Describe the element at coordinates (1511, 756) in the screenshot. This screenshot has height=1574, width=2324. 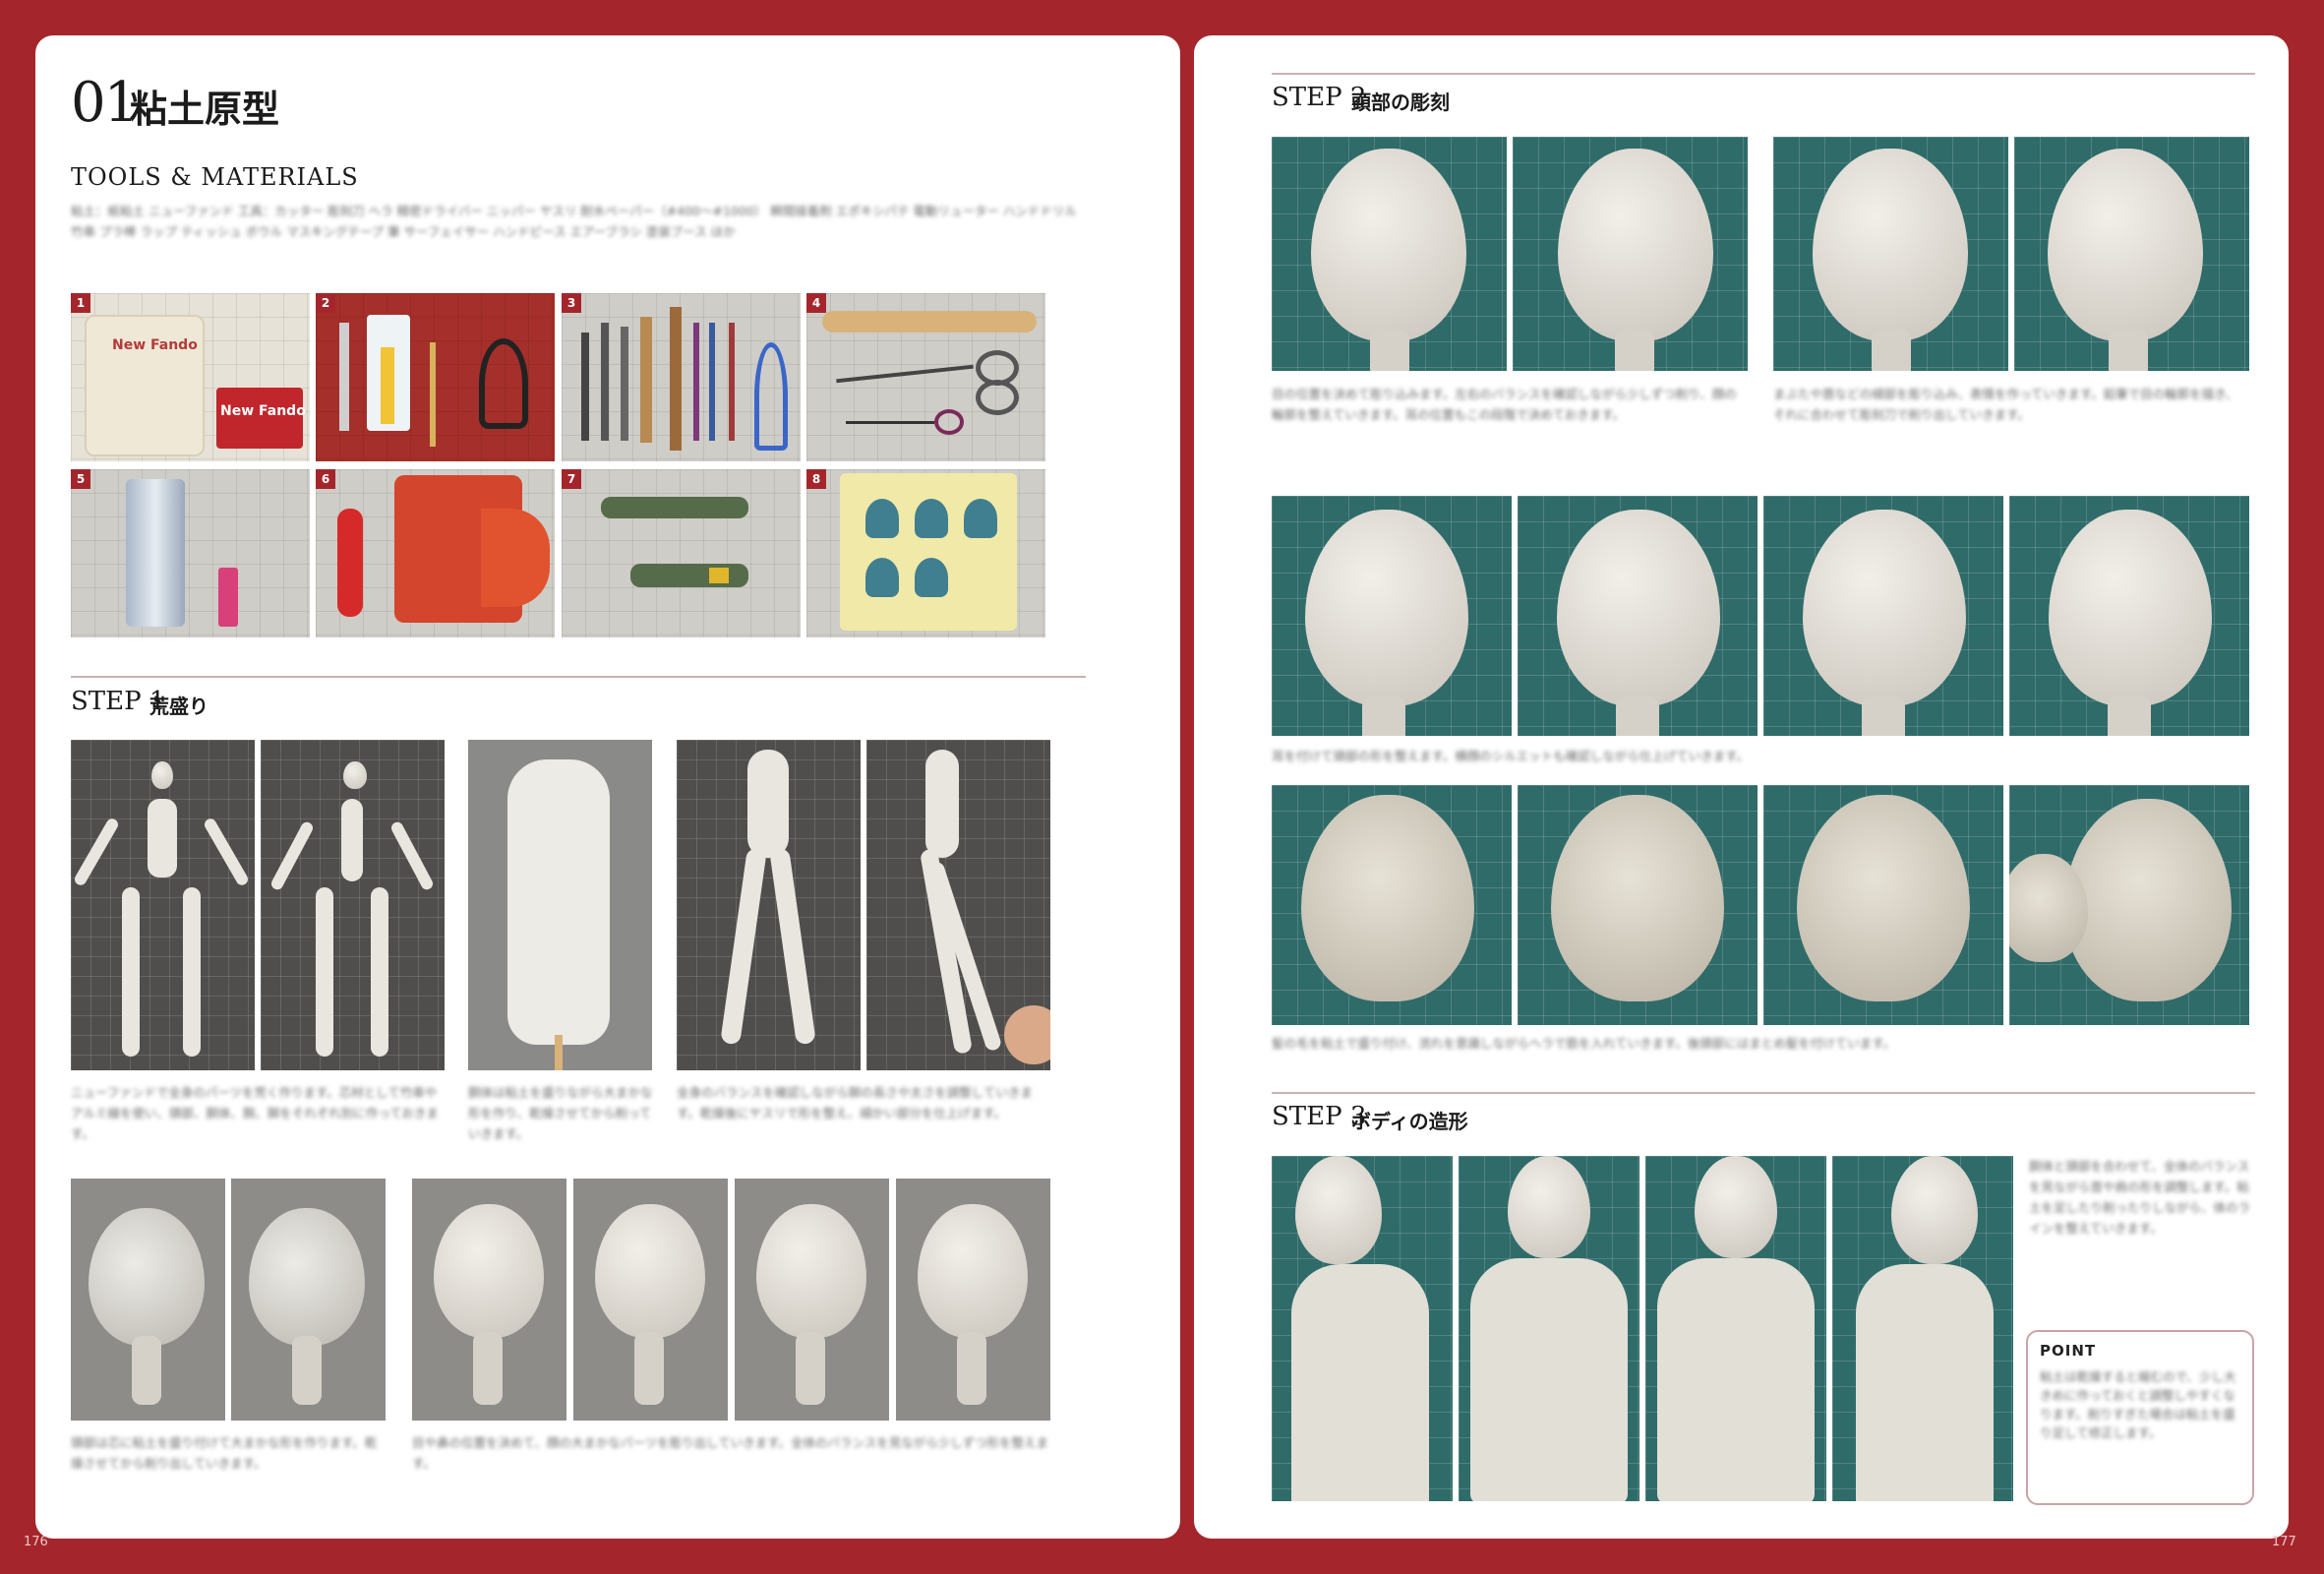
I see `step2-text-c: 耳を付けて頭部の形を整えます。横顔のシルエットも確認しながら仕上げていきます。` at that location.